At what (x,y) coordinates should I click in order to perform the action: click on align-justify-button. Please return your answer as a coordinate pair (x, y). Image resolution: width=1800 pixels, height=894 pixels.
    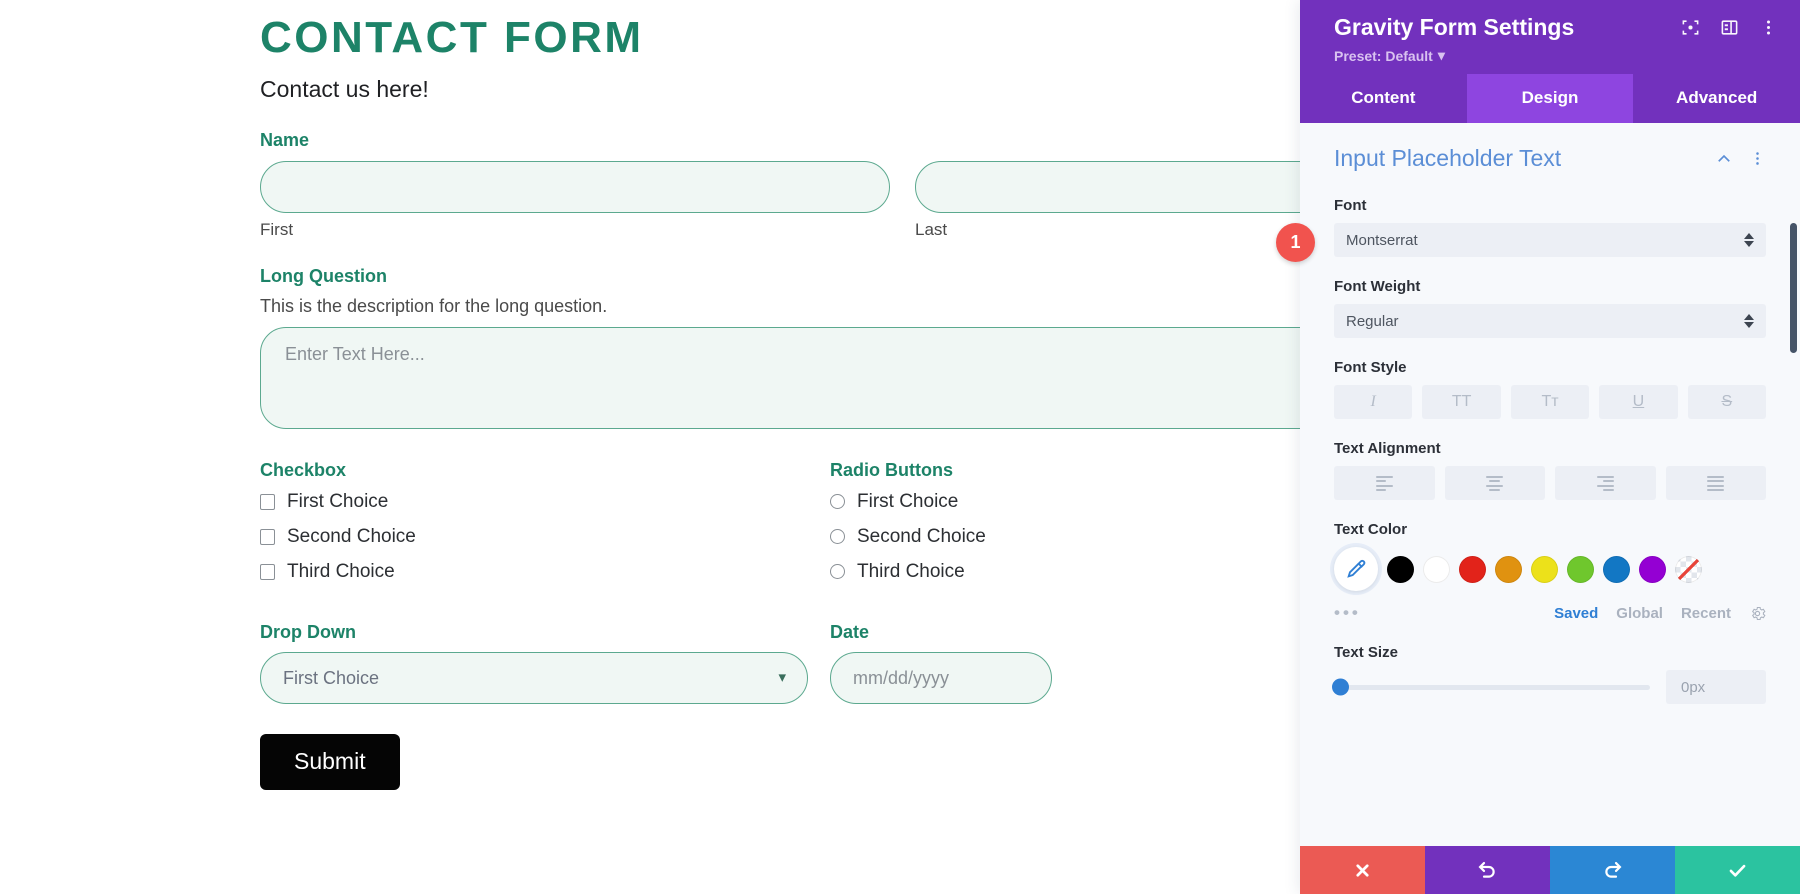
    Looking at the image, I should click on (1715, 483).